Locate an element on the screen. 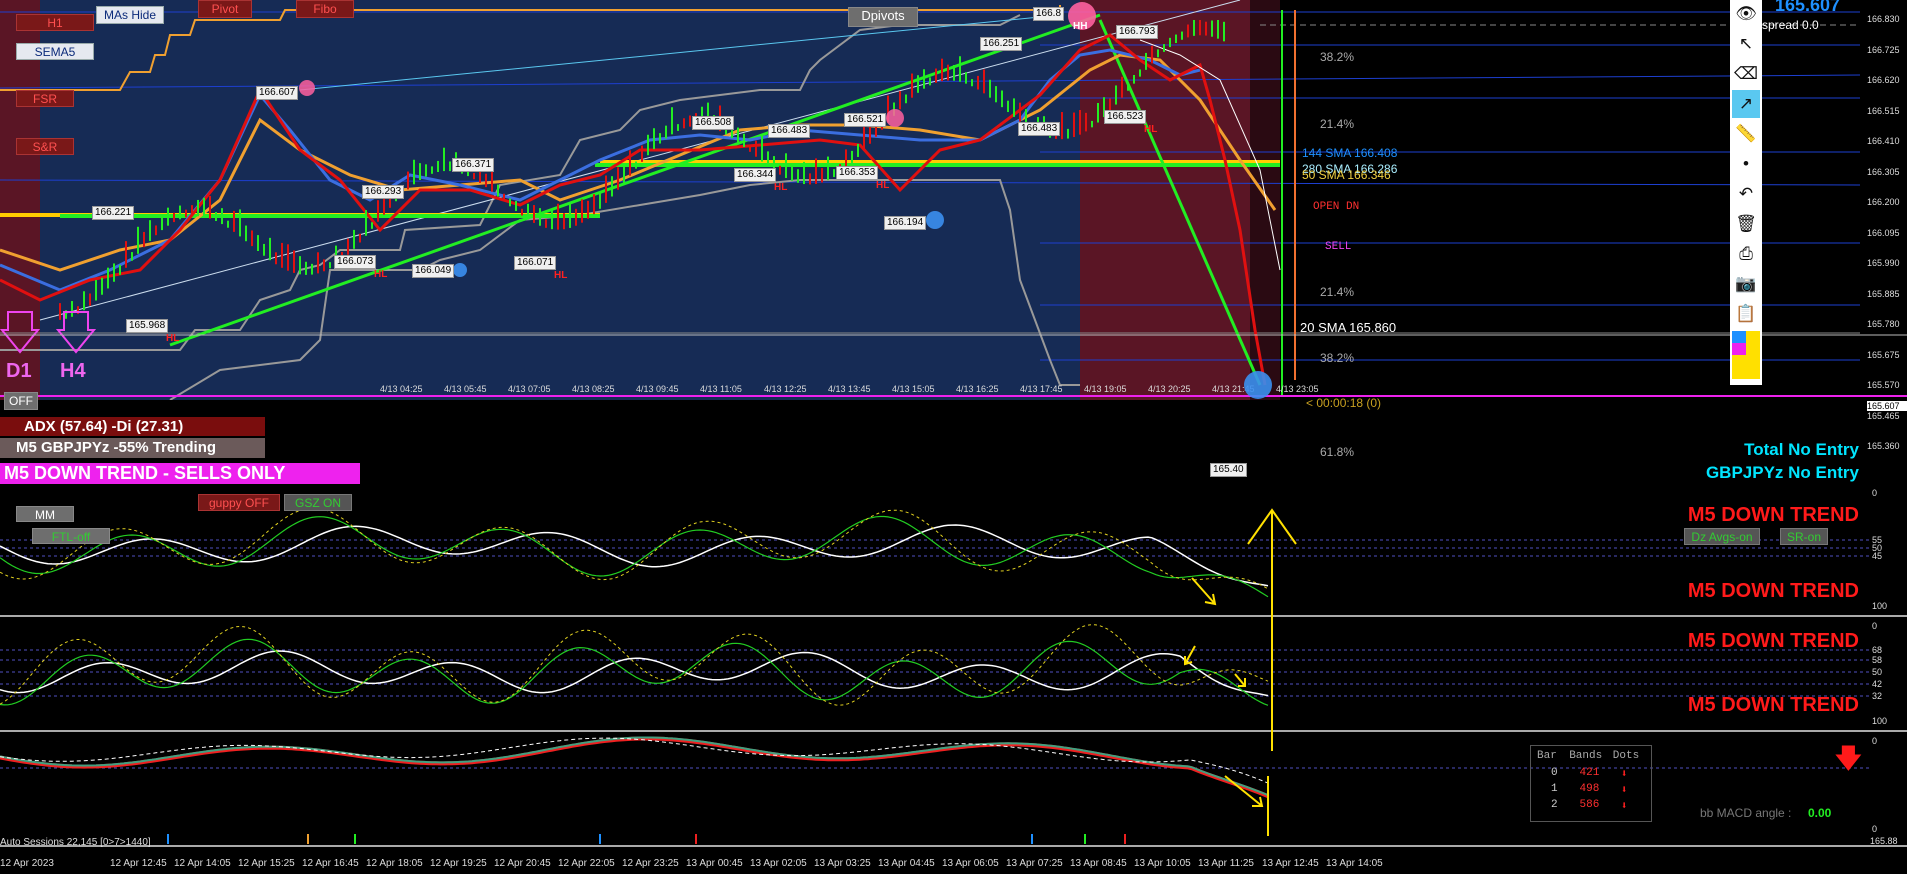  price-tick: 165.780 is located at coordinates (1883, 324).